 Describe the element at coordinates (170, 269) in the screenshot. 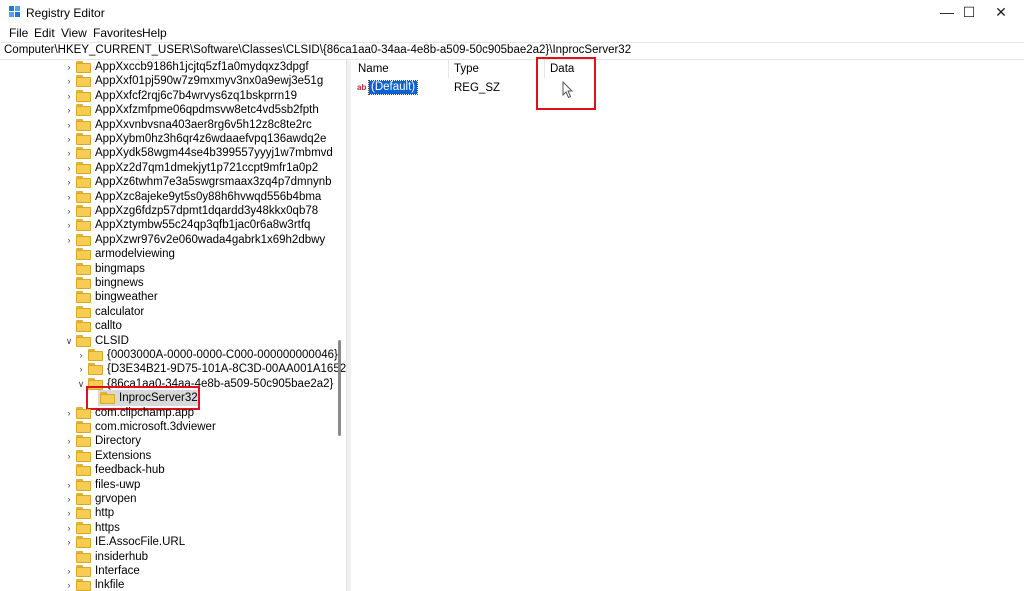

I see `tree-item: bingmaps` at that location.